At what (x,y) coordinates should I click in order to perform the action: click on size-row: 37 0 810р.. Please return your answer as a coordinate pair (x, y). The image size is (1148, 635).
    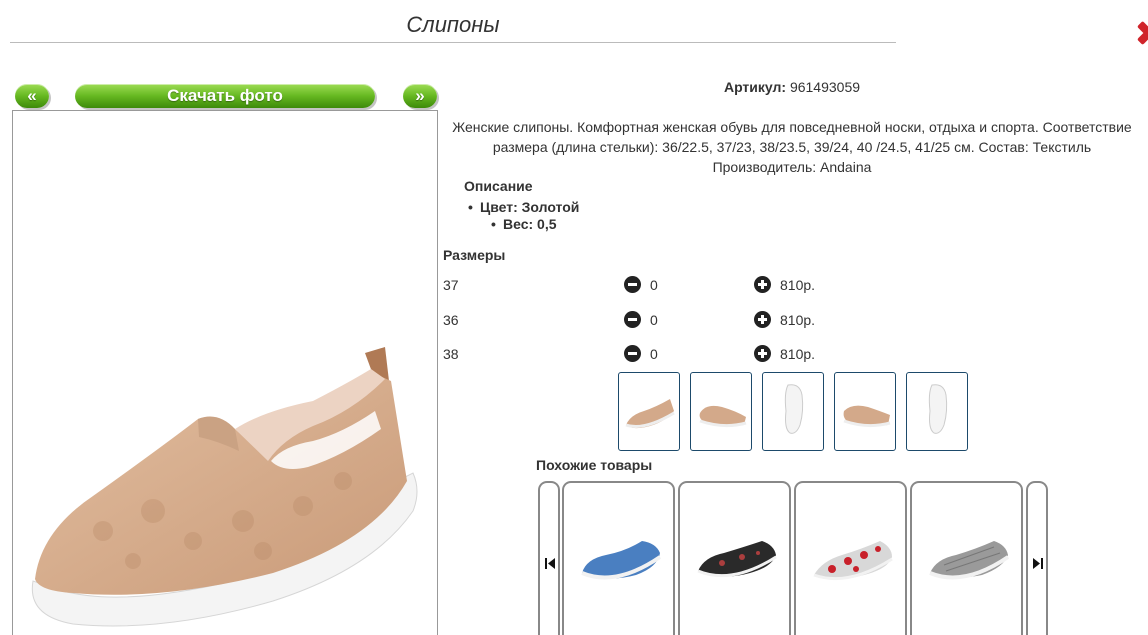
    Looking at the image, I should click on (653, 285).